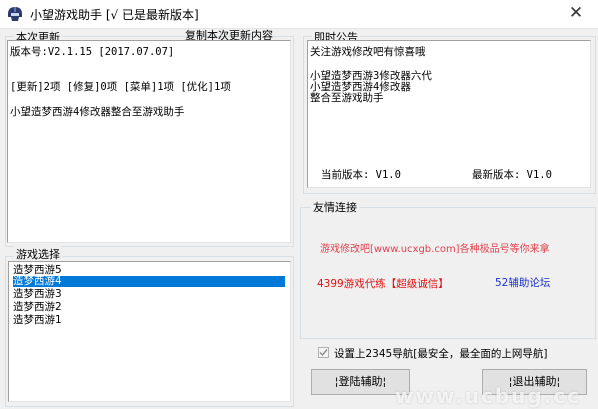 This screenshot has height=409, width=598. What do you see at coordinates (97, 112) in the screenshot?
I see `update-detail-line: 小望造梦西游4修改器整合至游戏助手` at bounding box center [97, 112].